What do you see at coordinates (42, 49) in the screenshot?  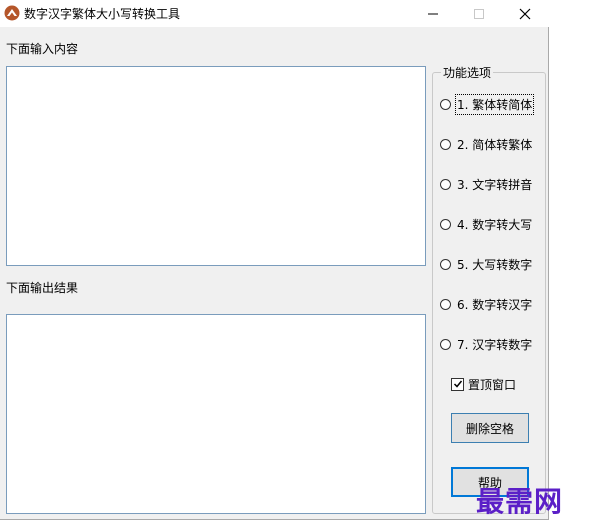 I see `input-label: 下面输入内容` at bounding box center [42, 49].